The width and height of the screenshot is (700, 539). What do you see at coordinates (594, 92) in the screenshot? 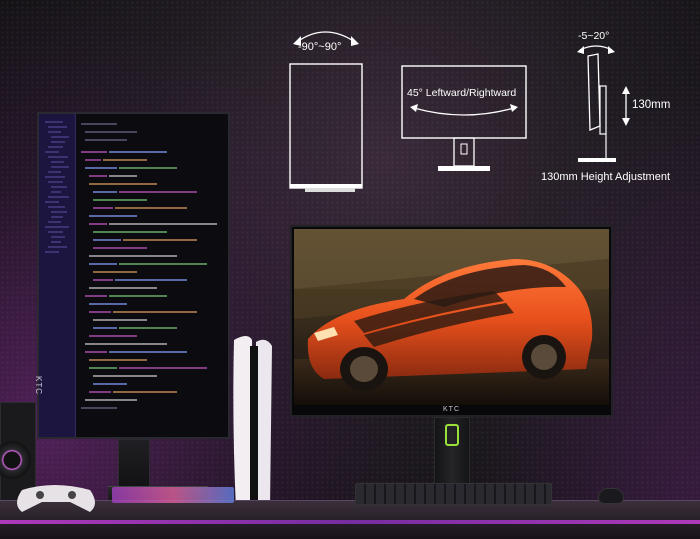
I see `tilt-monitor-side` at bounding box center [594, 92].